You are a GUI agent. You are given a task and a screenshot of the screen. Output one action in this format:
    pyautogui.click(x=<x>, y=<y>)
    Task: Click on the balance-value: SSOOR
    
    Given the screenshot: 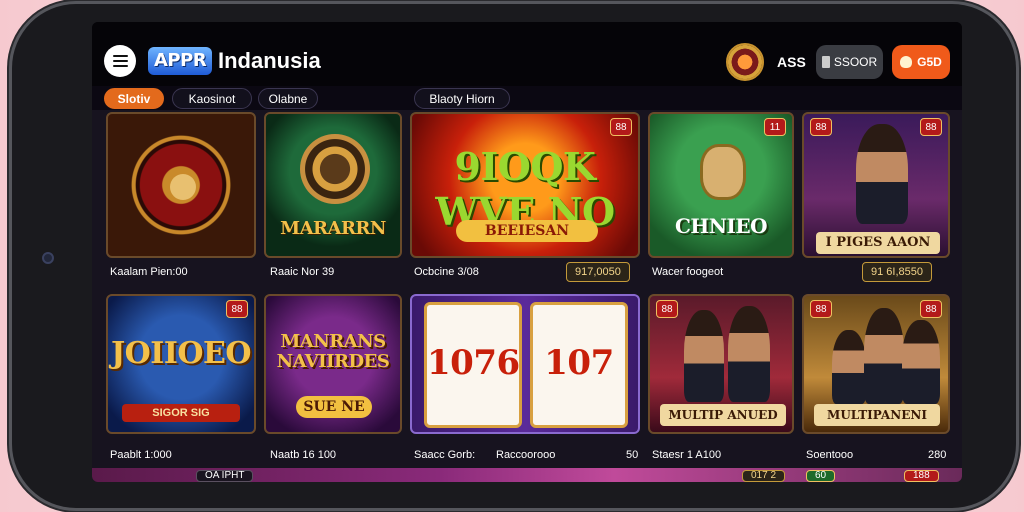 What is the action you would take?
    pyautogui.click(x=855, y=62)
    